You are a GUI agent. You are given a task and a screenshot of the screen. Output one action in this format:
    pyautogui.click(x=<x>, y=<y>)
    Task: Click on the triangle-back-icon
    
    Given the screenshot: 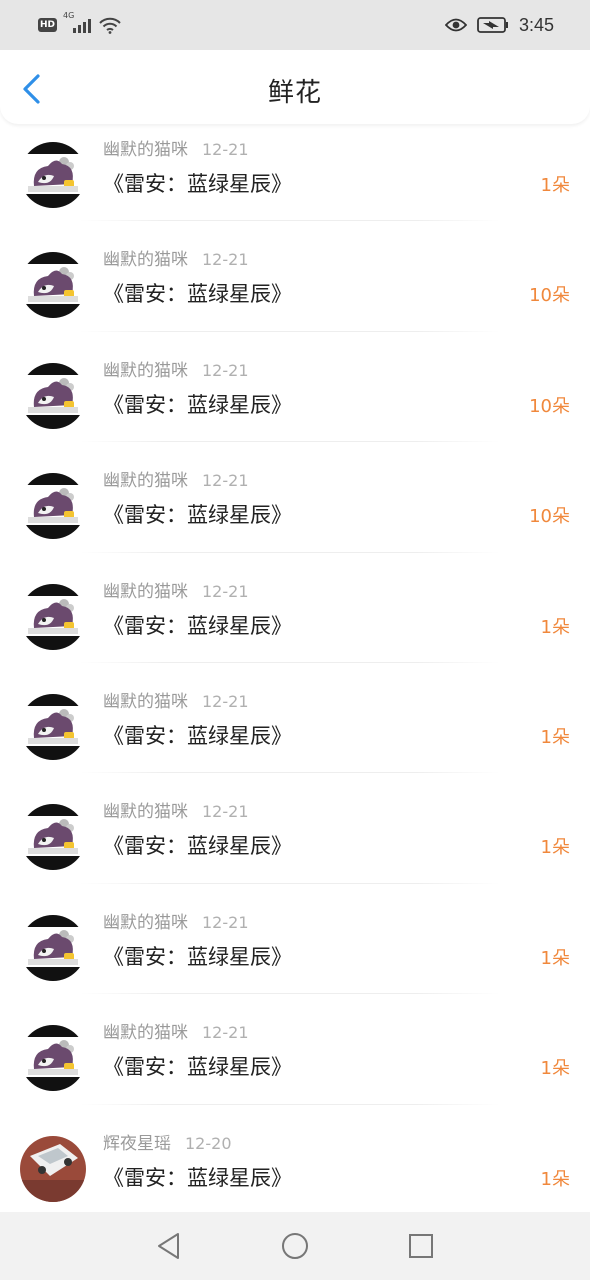 What is the action you would take?
    pyautogui.click(x=168, y=1246)
    